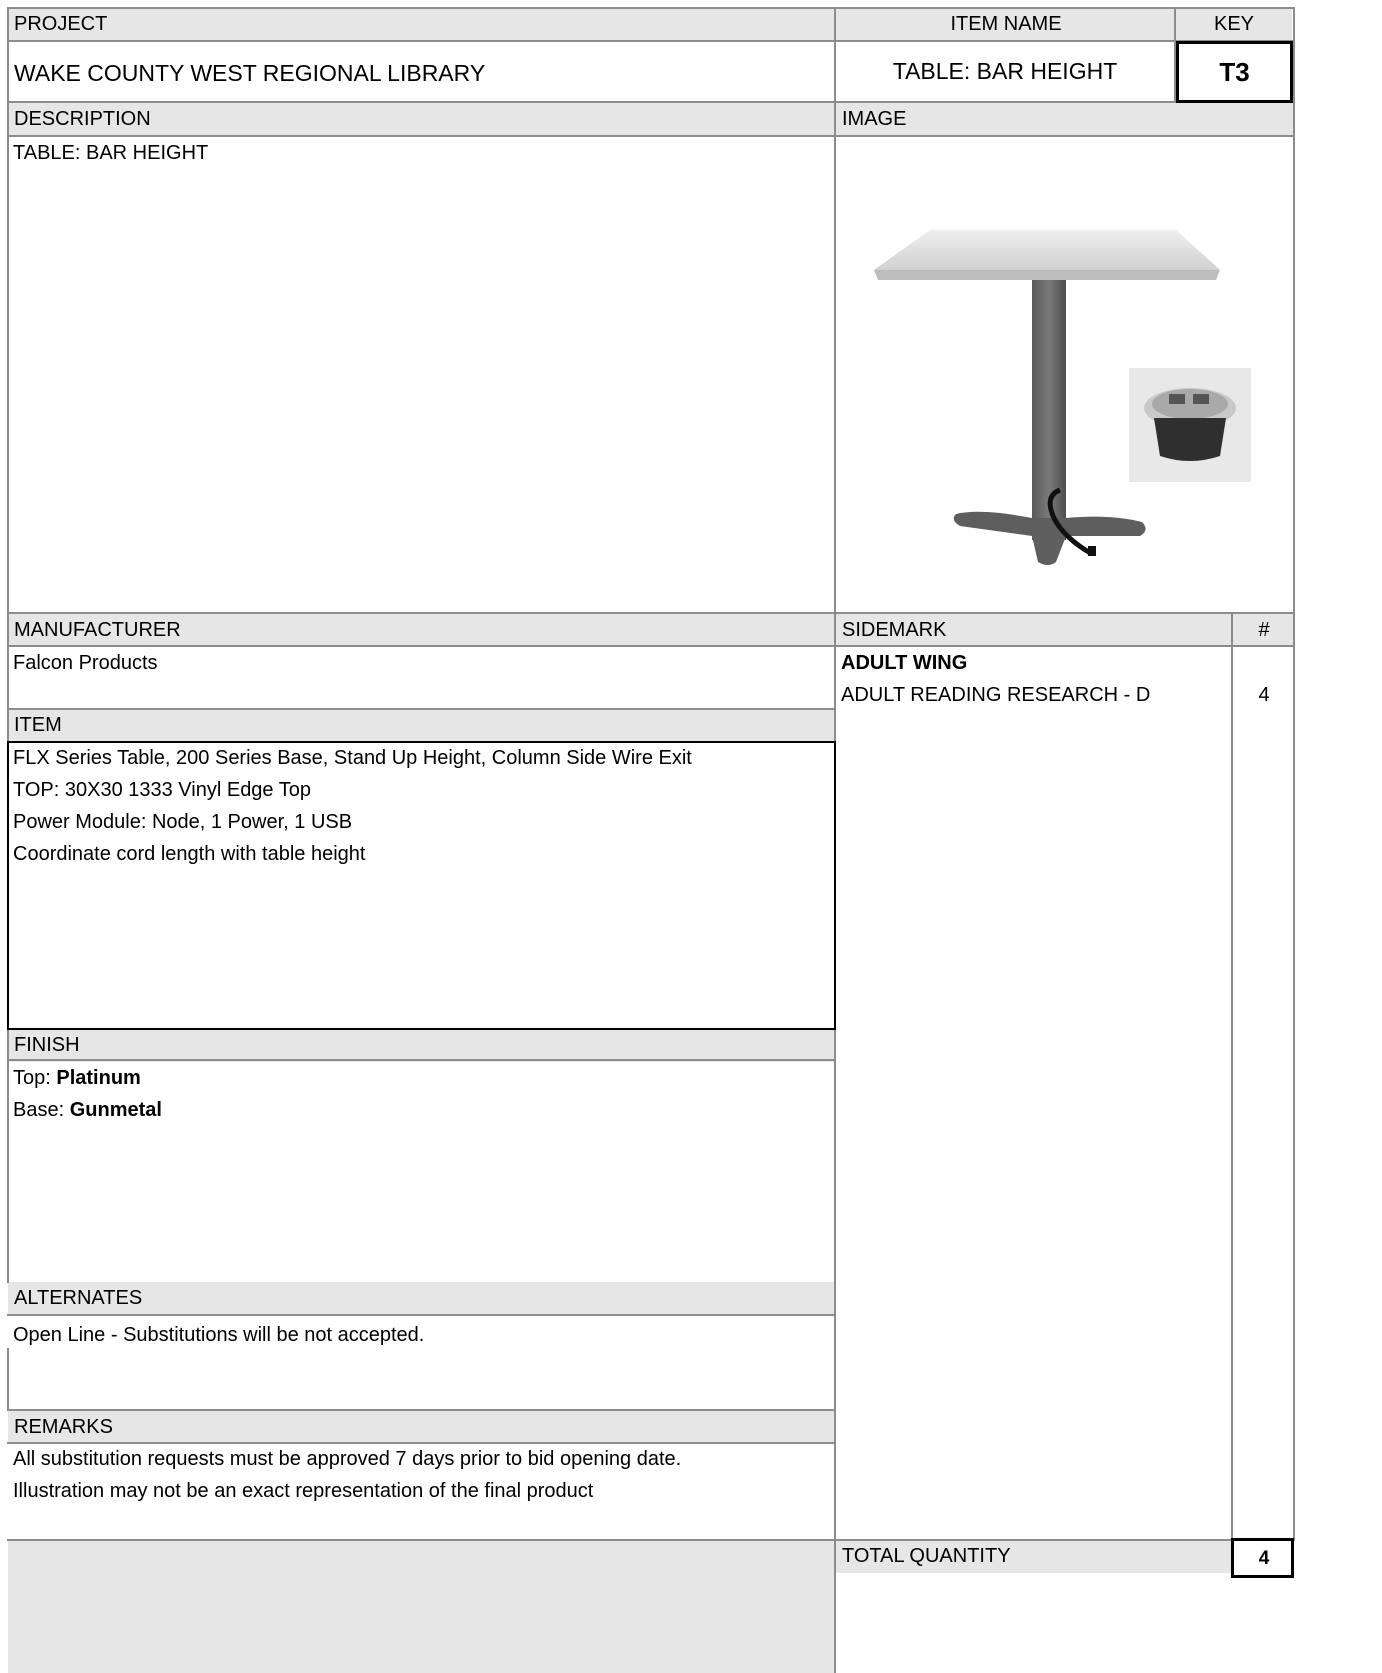 Image resolution: width=1382 pixels, height=1673 pixels. Describe the element at coordinates (1234, 72) in the screenshot. I see `key-value: T3` at that location.